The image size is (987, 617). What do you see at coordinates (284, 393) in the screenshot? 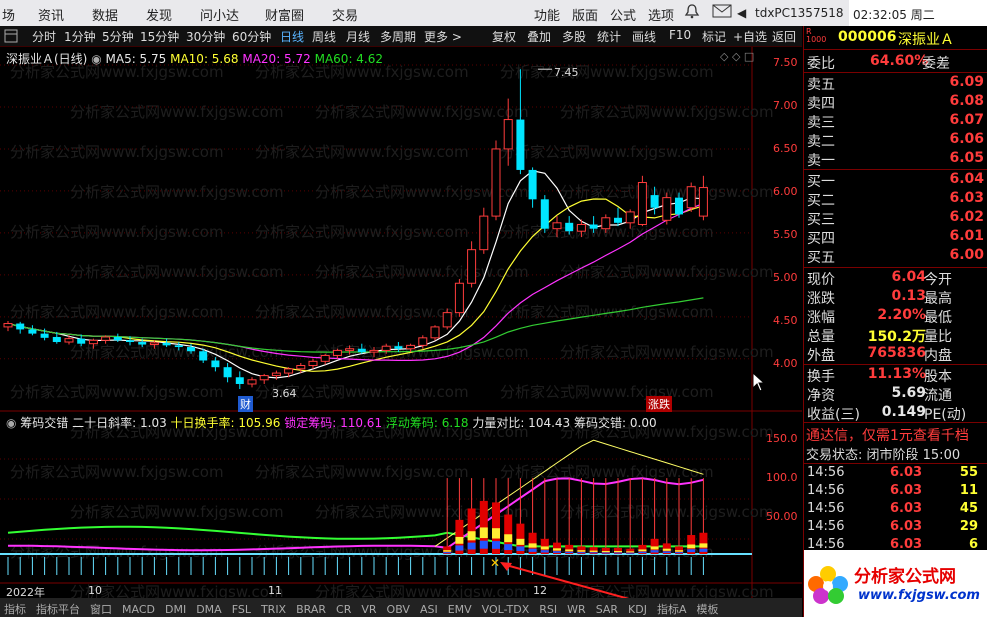
I see `low-label: 3.64` at bounding box center [284, 393].